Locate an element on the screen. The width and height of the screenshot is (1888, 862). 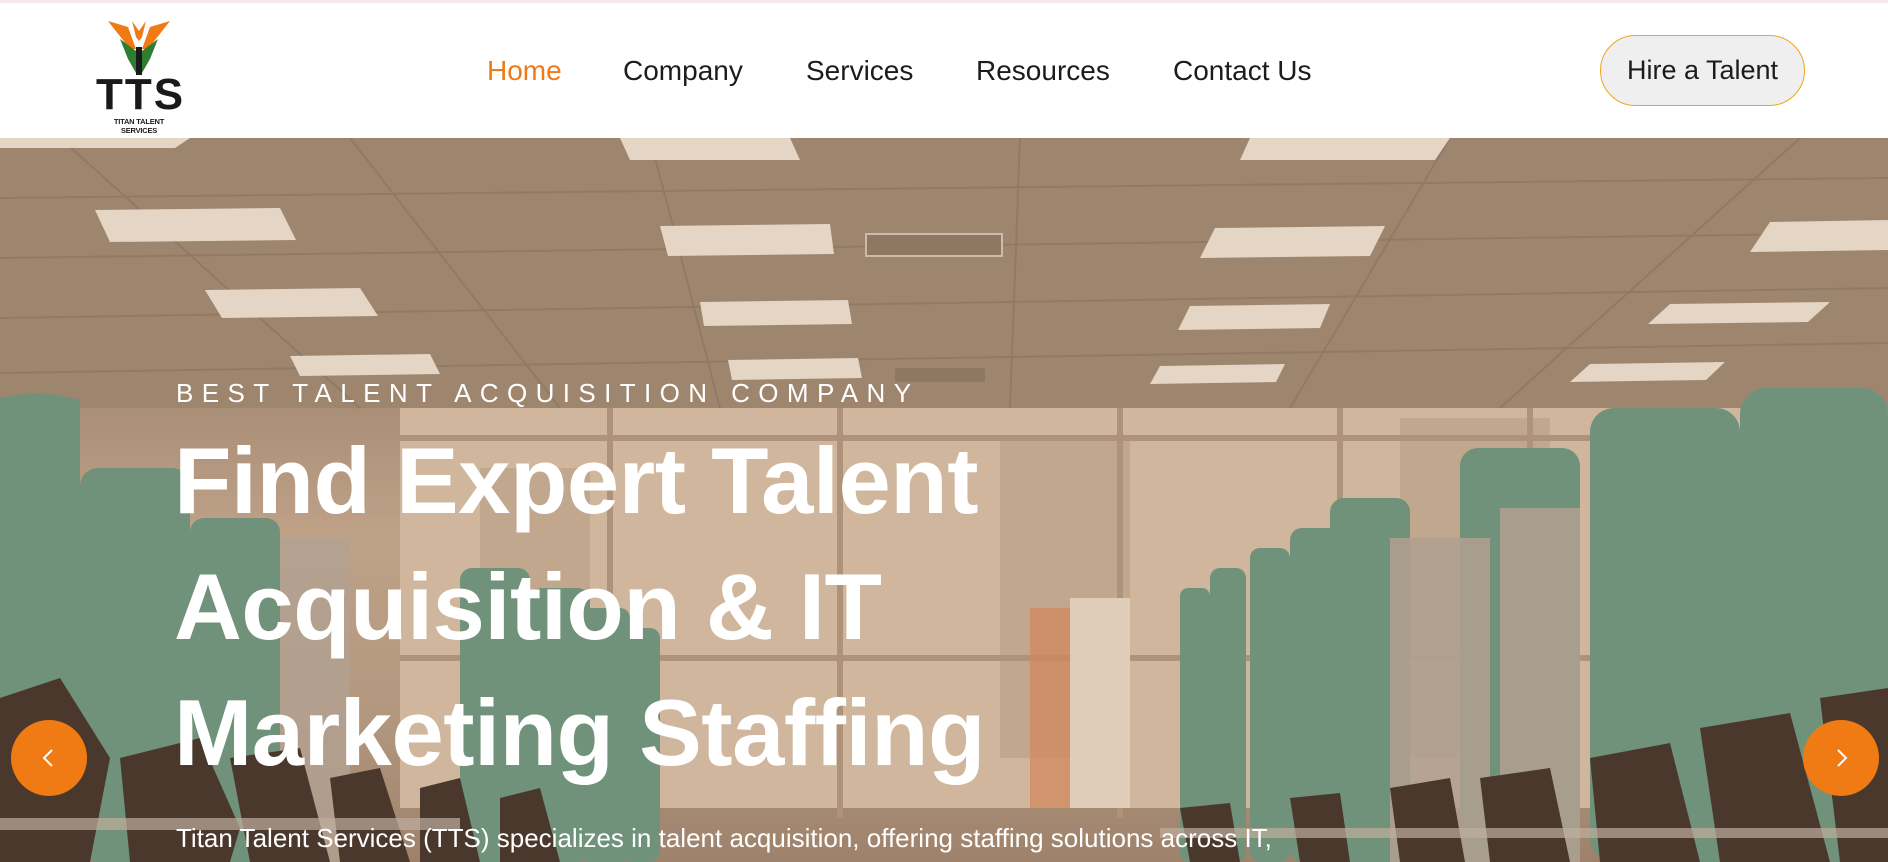
hero-headline-line: Marketing Staffing is located at coordinates (579, 732).